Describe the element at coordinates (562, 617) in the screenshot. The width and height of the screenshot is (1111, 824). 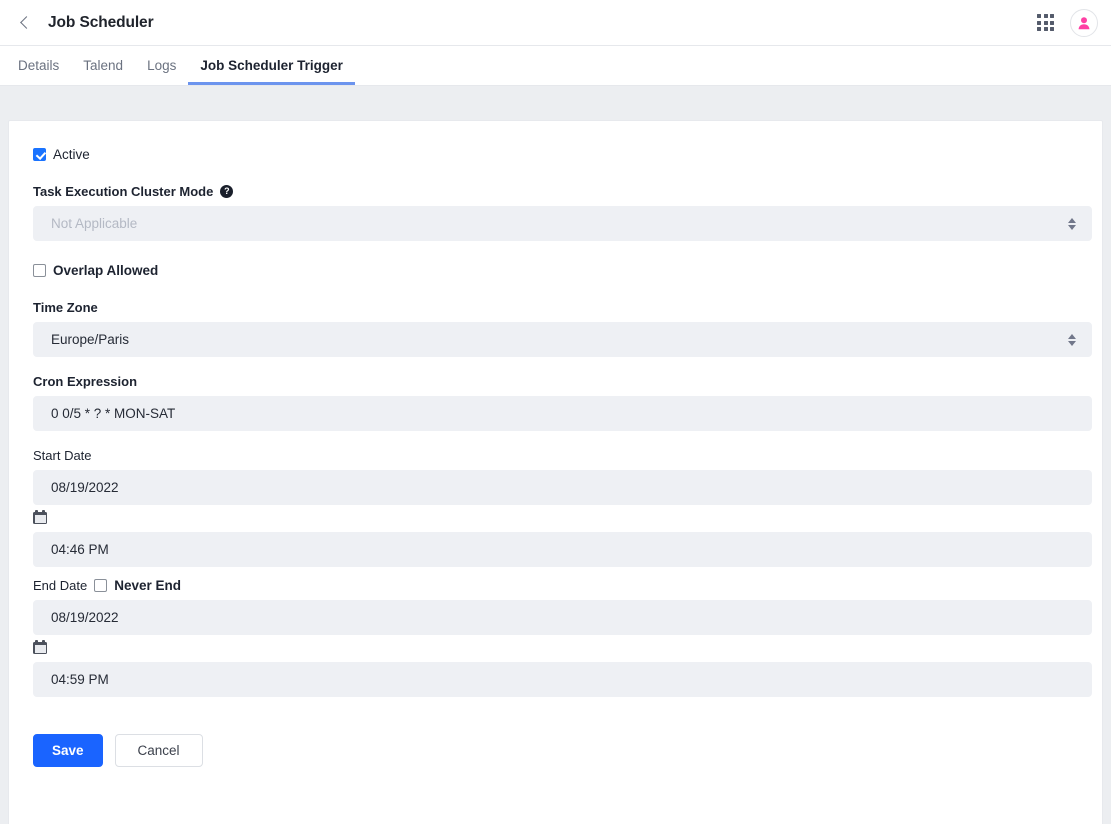
I see `end-date-input: 08/19/2022` at that location.